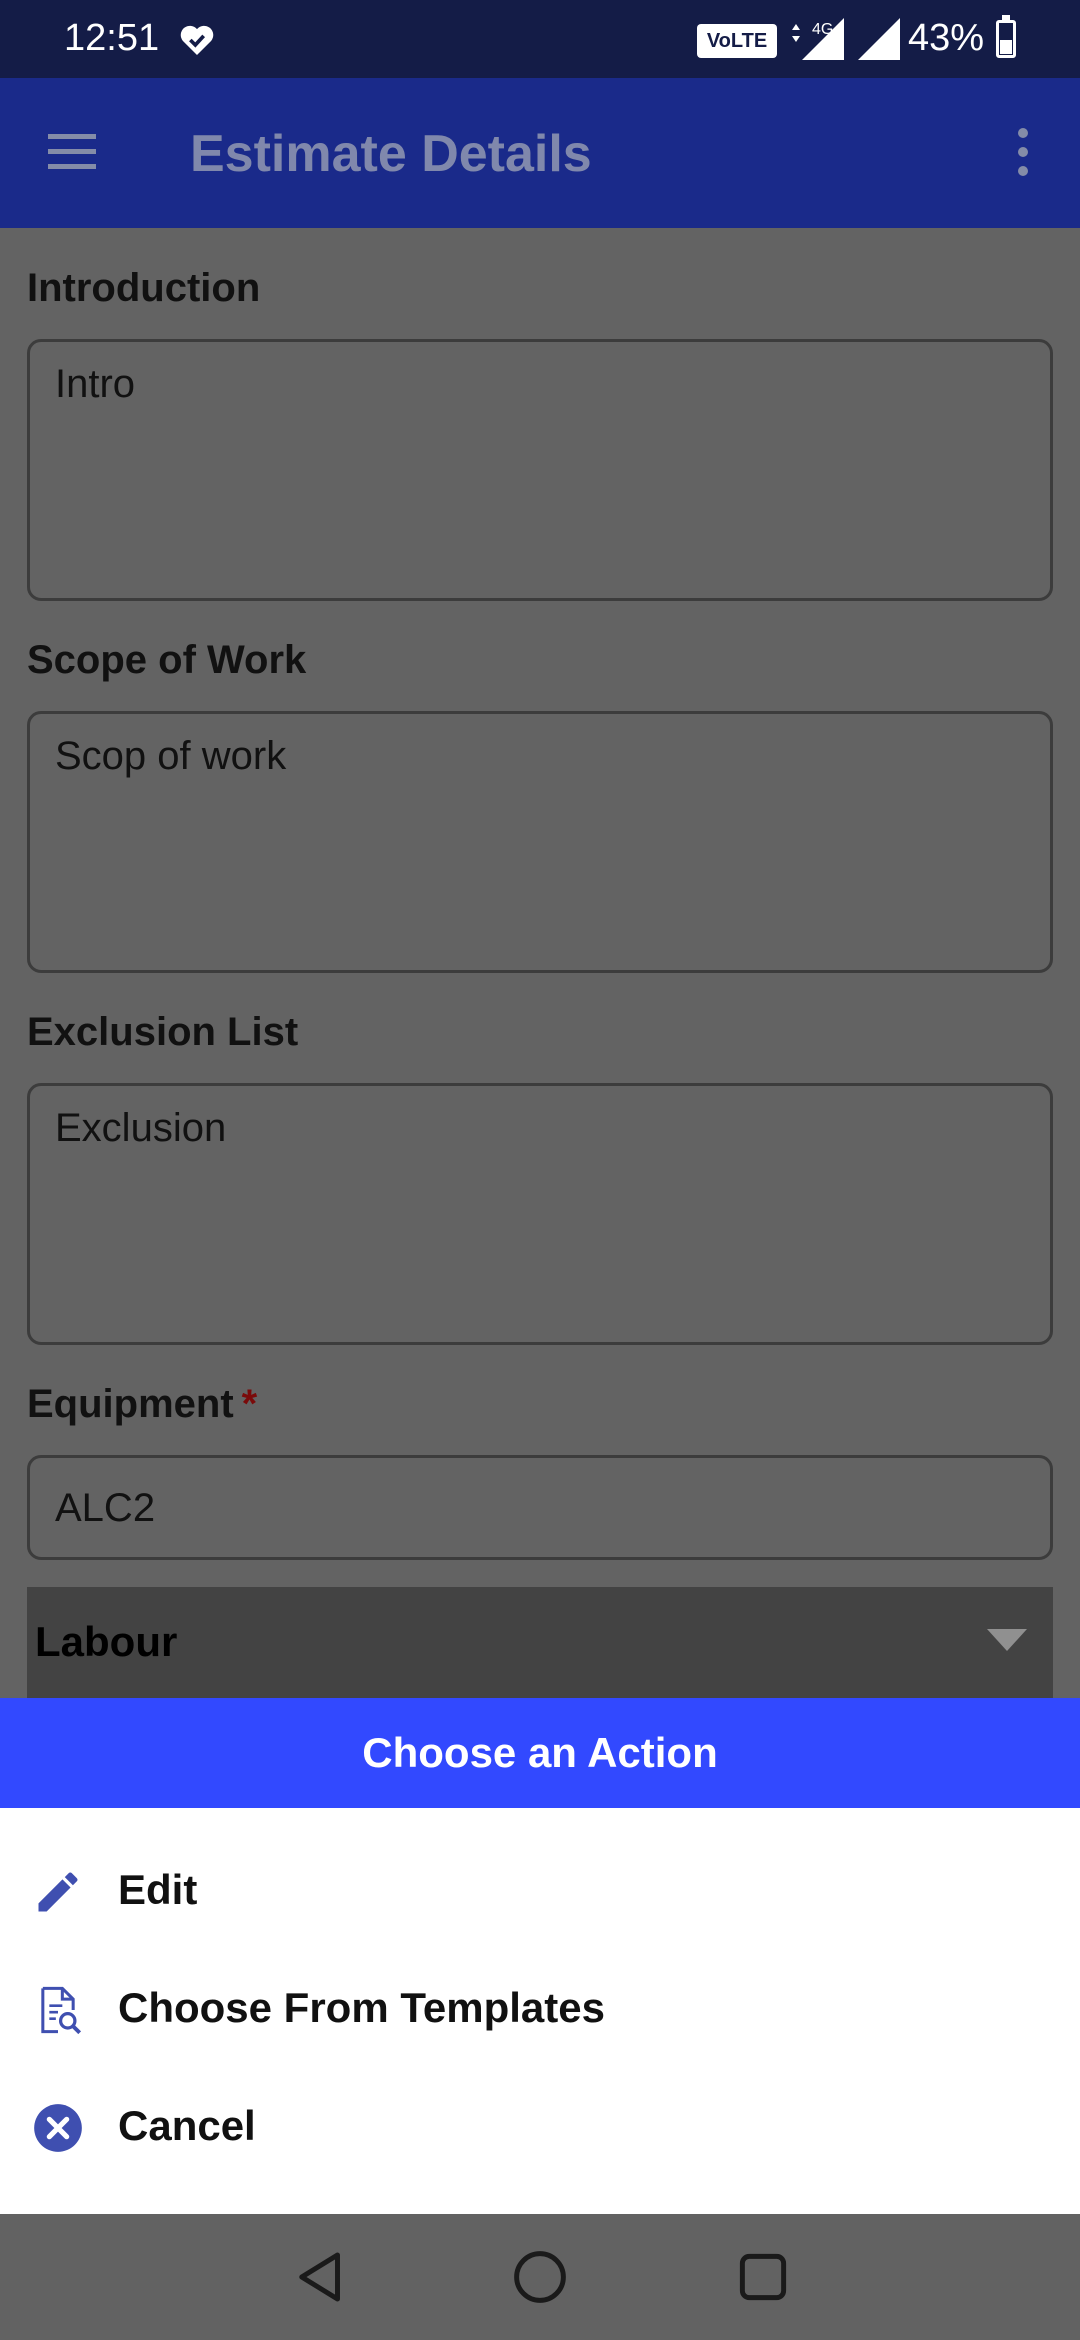 The image size is (1080, 2340). Describe the element at coordinates (112, 38) in the screenshot. I see `status-time: 12:51` at that location.